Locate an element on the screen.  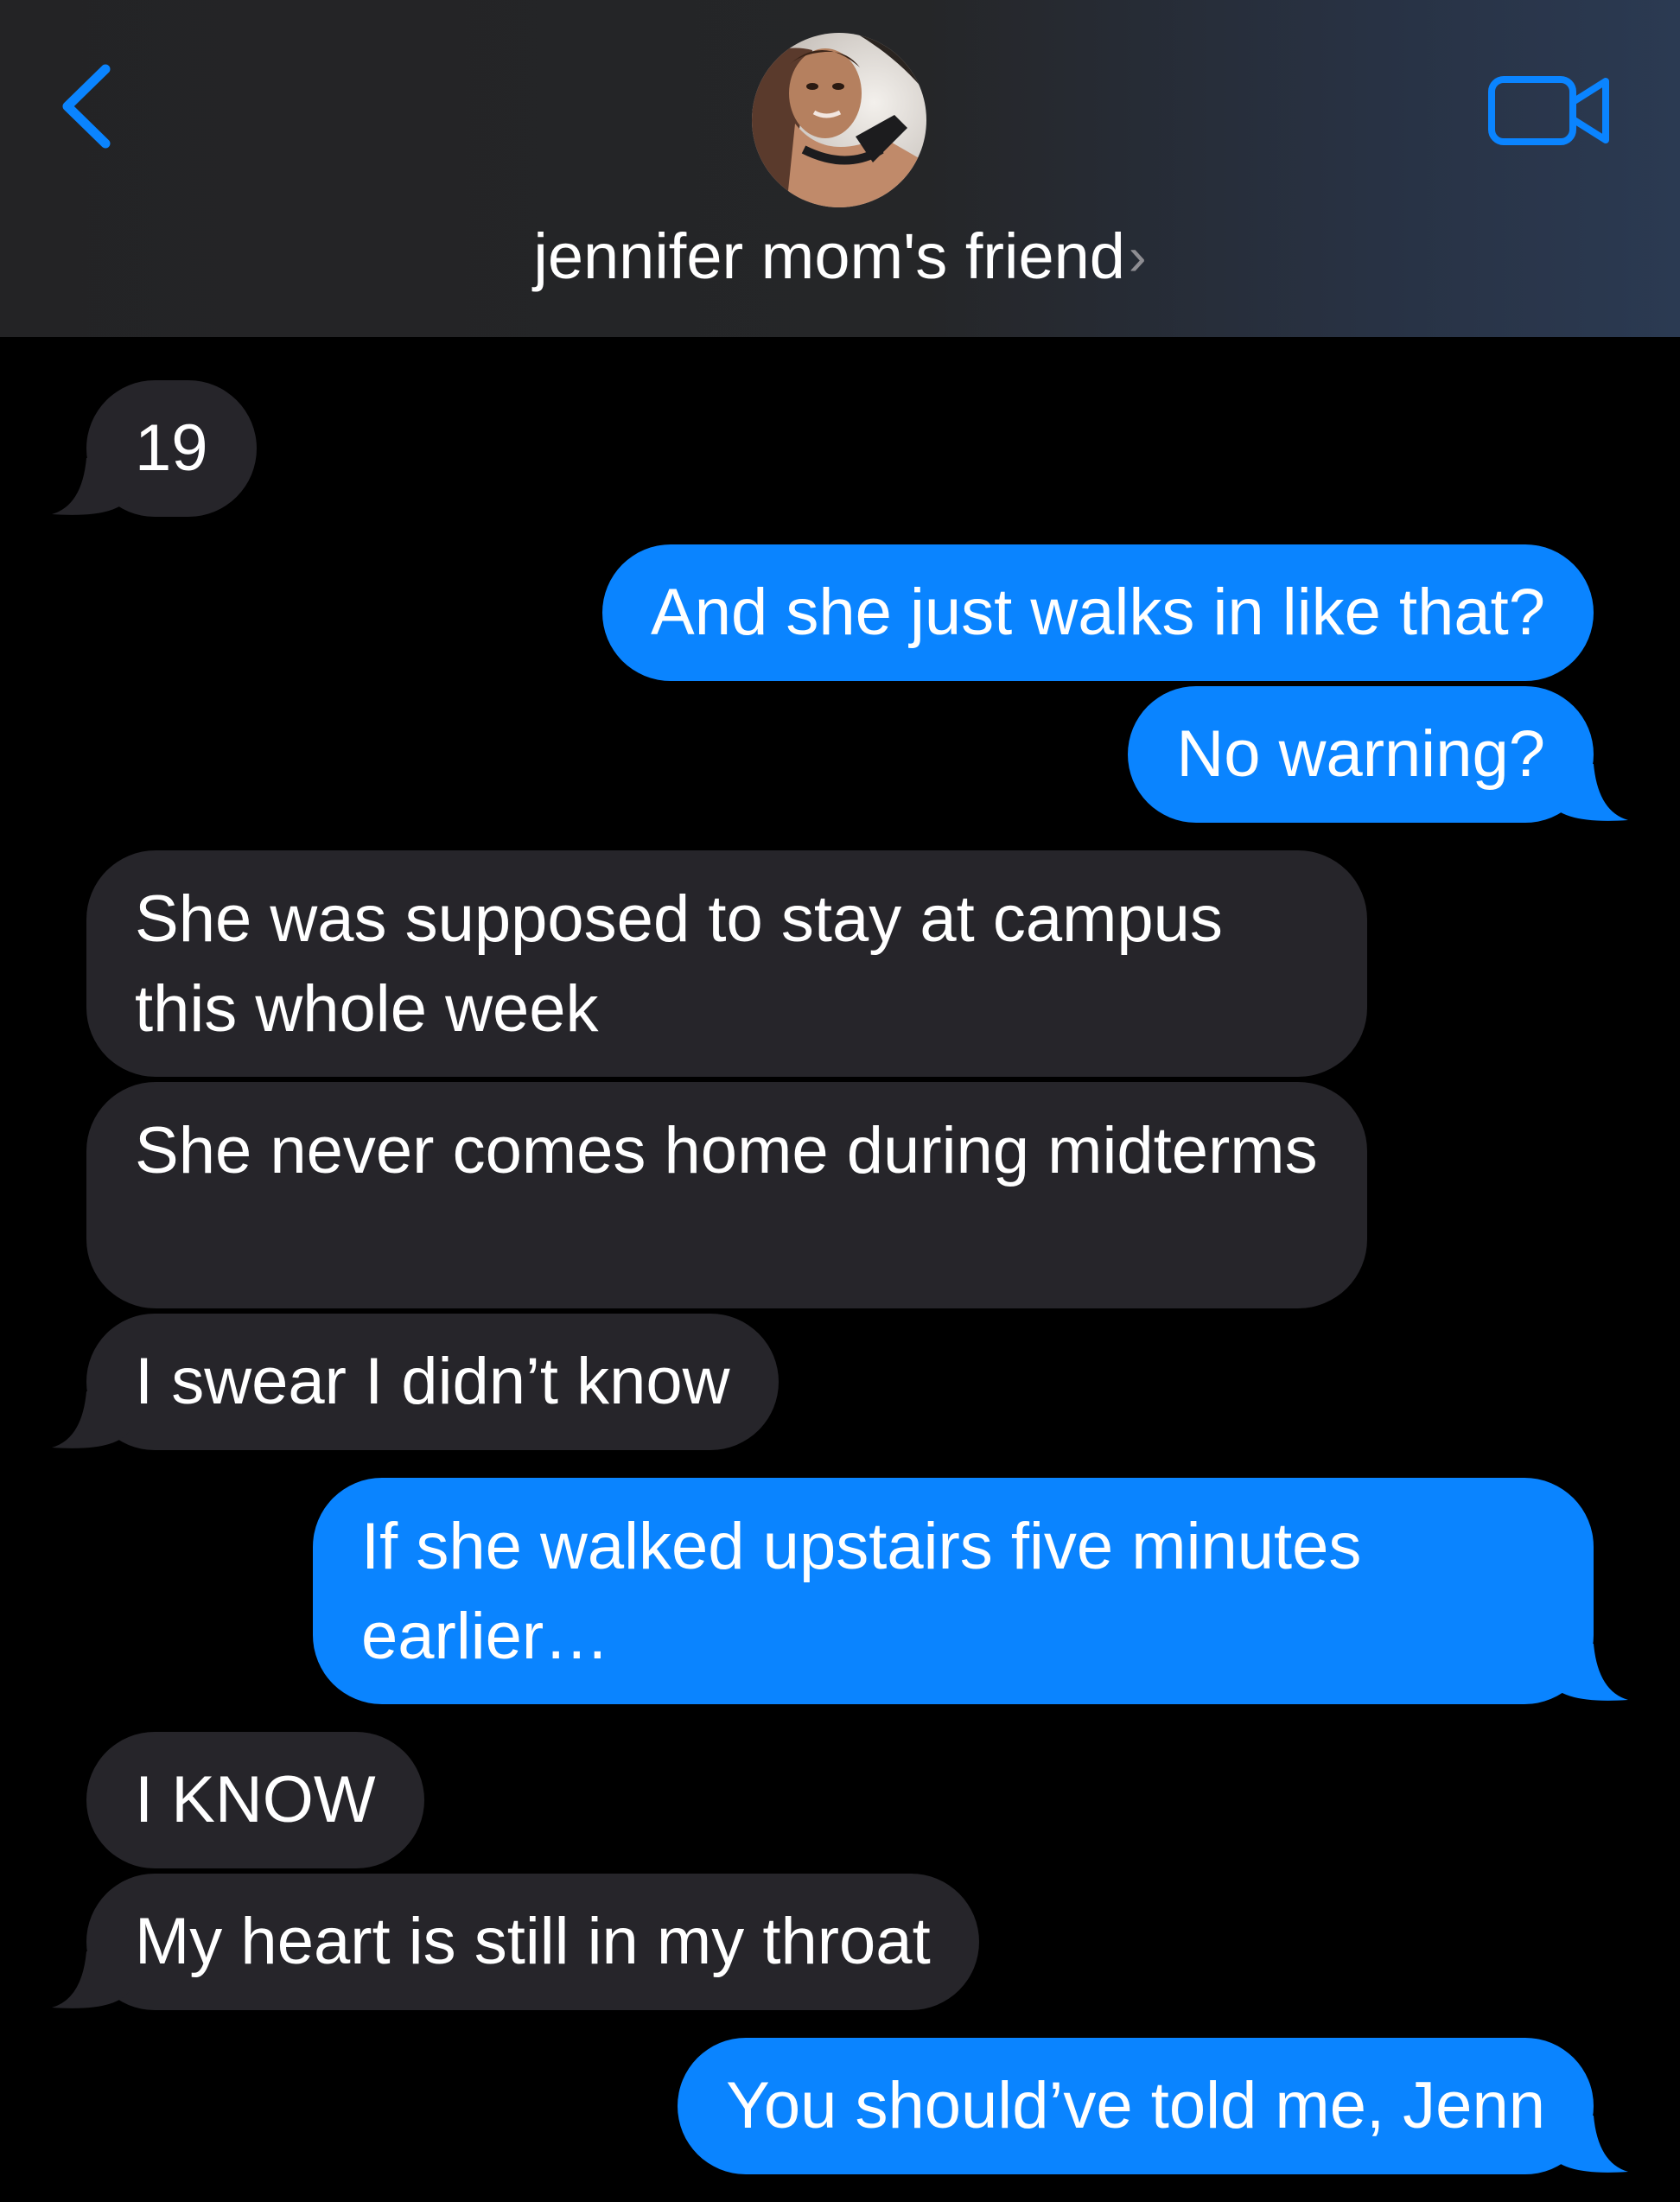
avatar is located at coordinates (839, 120).